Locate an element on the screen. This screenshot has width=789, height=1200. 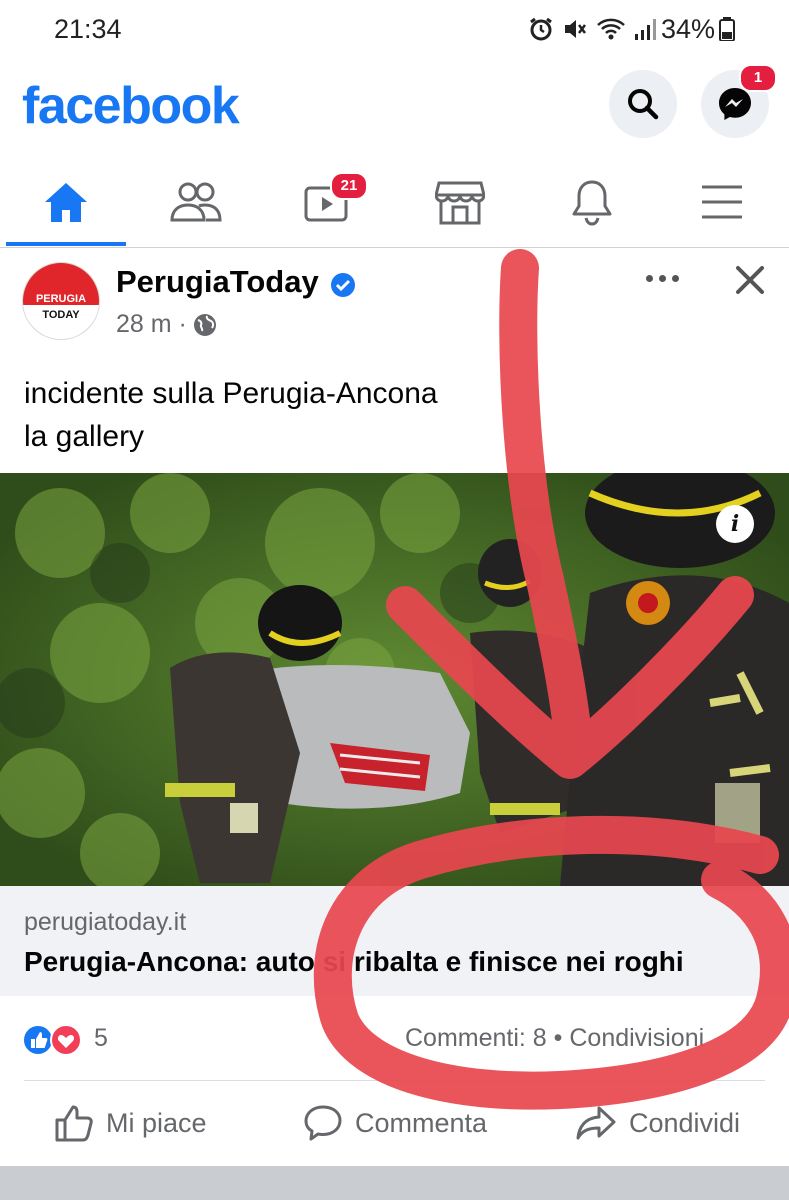
avatar: PERUGIA TODAY is located at coordinates (61, 301).